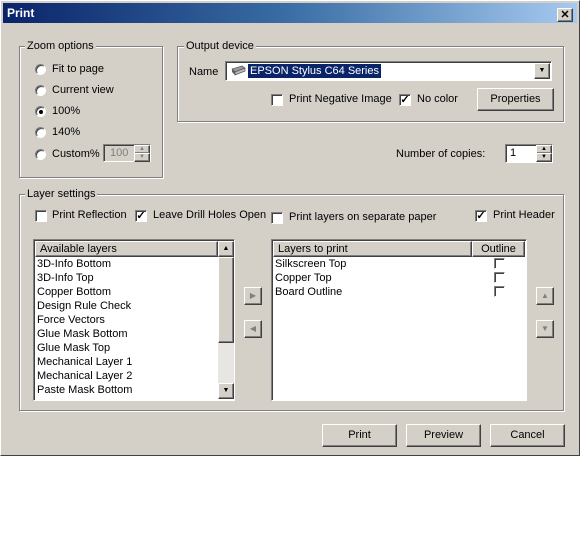 This screenshot has width=582, height=553. I want to click on close-icon: ✕, so click(565, 15).